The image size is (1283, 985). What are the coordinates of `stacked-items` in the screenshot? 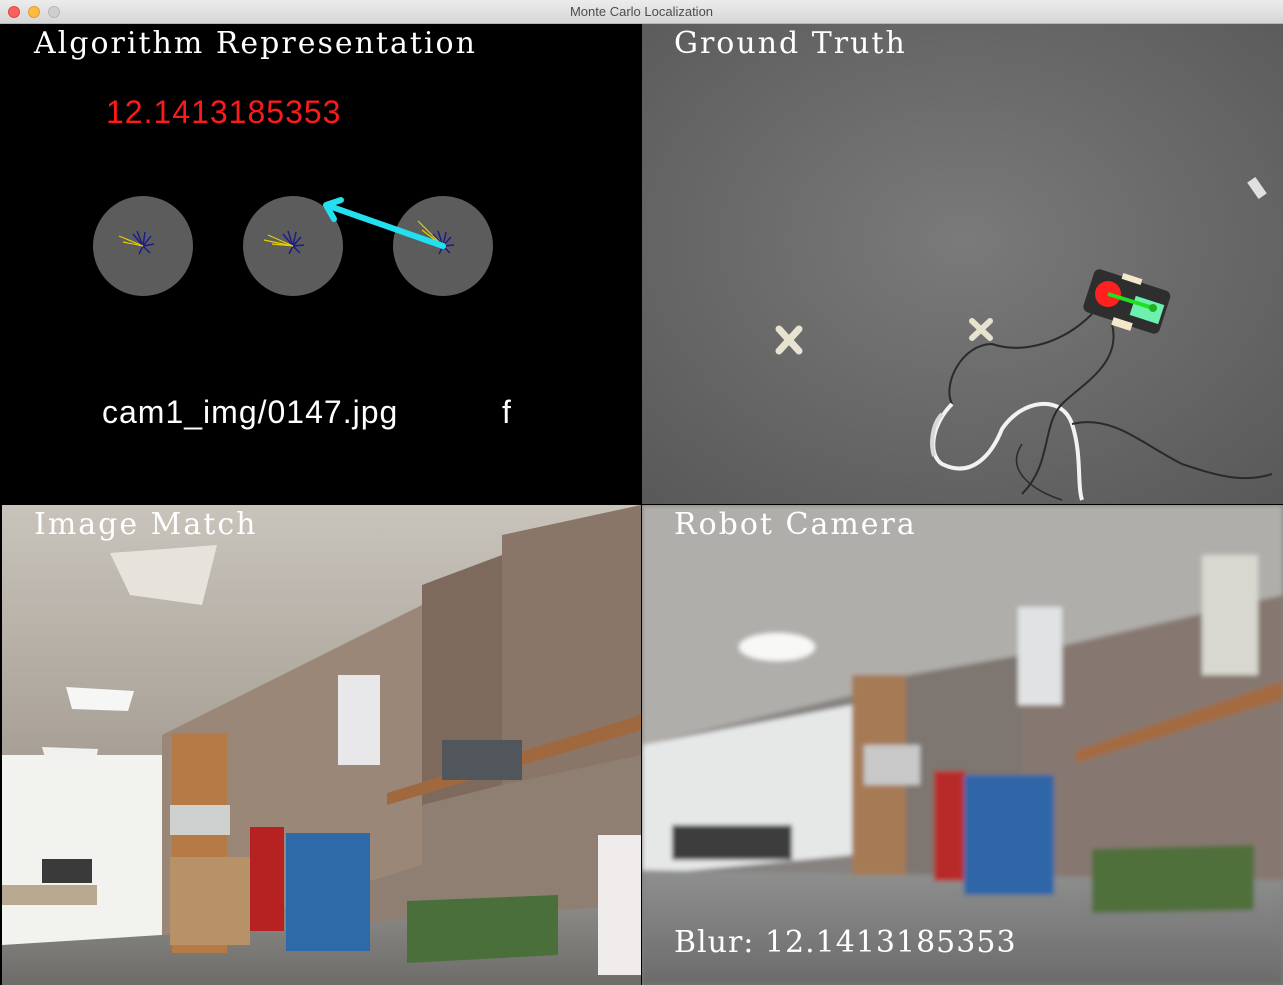 It's located at (1230, 615).